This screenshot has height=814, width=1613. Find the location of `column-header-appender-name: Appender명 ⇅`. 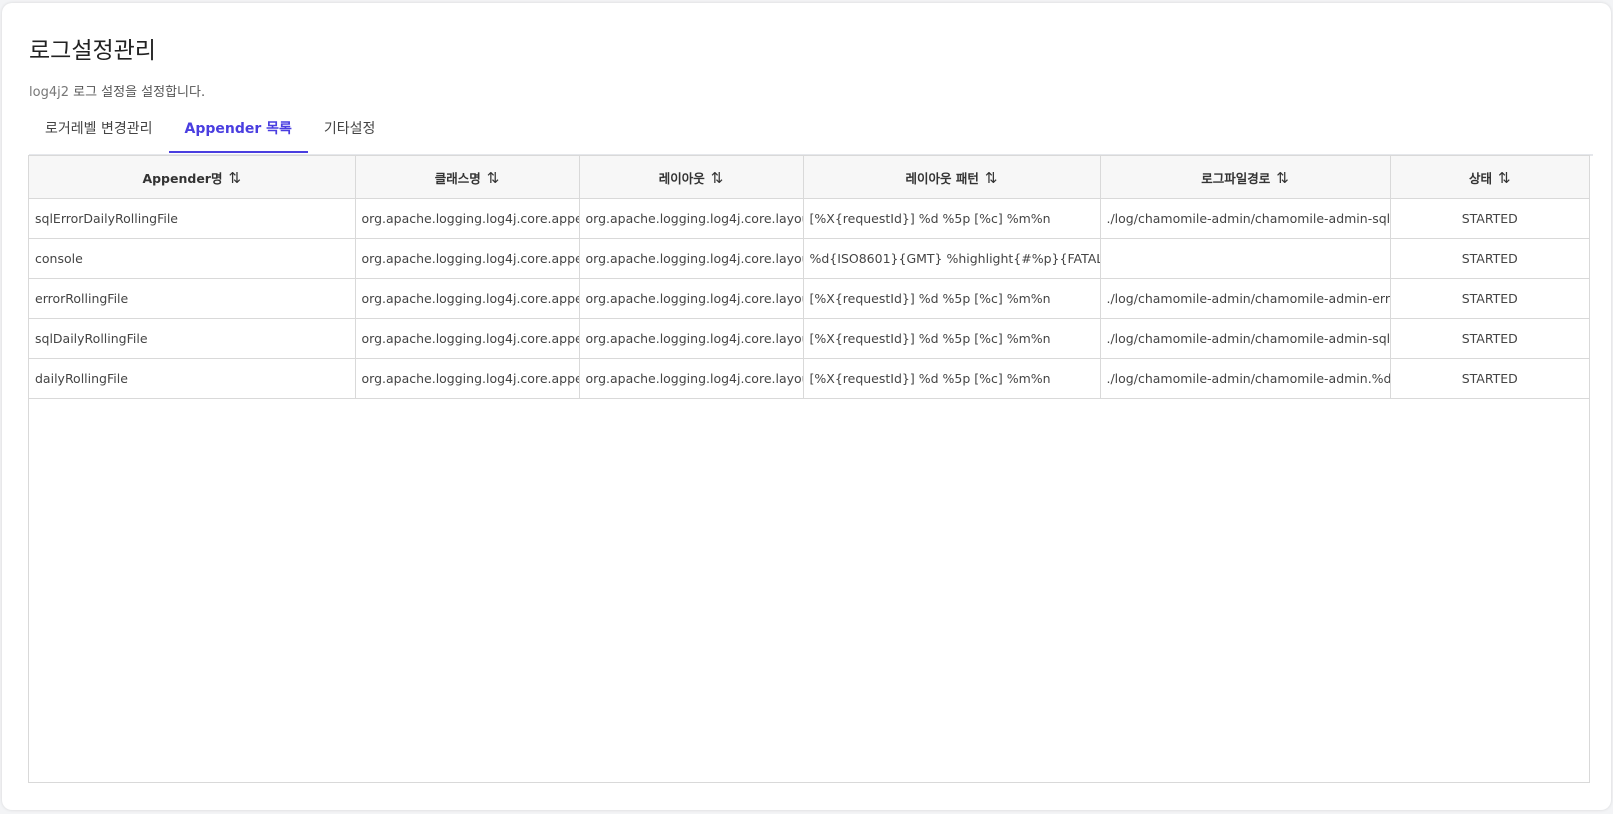

column-header-appender-name: Appender명 ⇅ is located at coordinates (192, 177).